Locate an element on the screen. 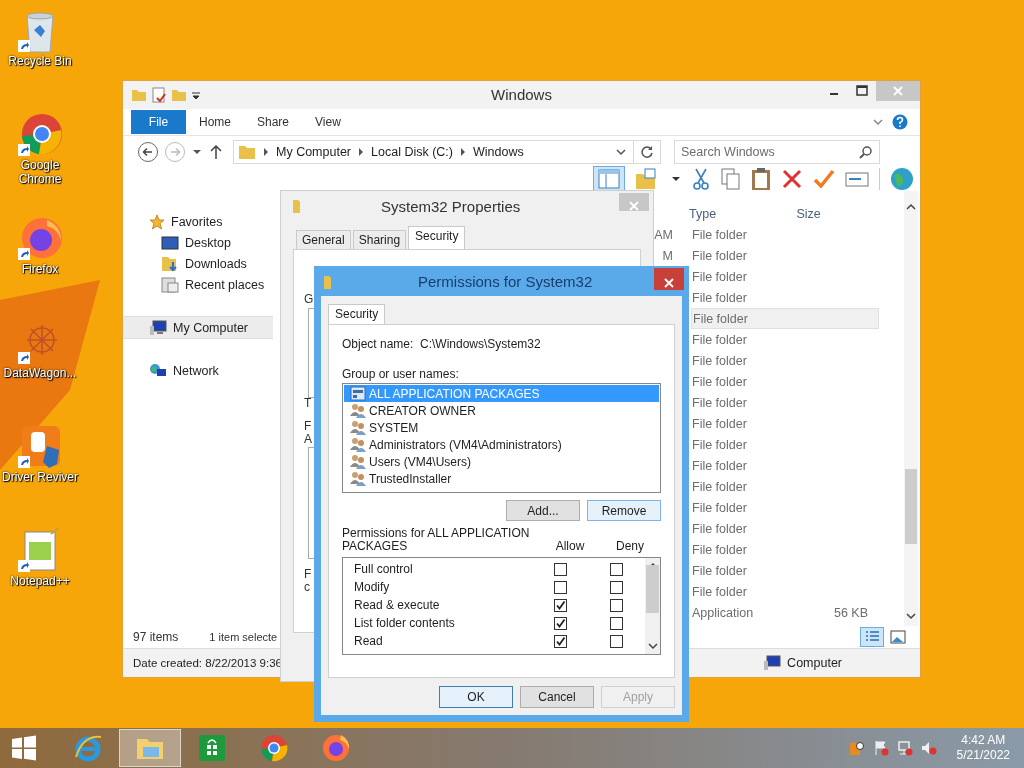 Image resolution: width=1024 pixels, height=768 pixels. item-count: 97 items is located at coordinates (156, 637).